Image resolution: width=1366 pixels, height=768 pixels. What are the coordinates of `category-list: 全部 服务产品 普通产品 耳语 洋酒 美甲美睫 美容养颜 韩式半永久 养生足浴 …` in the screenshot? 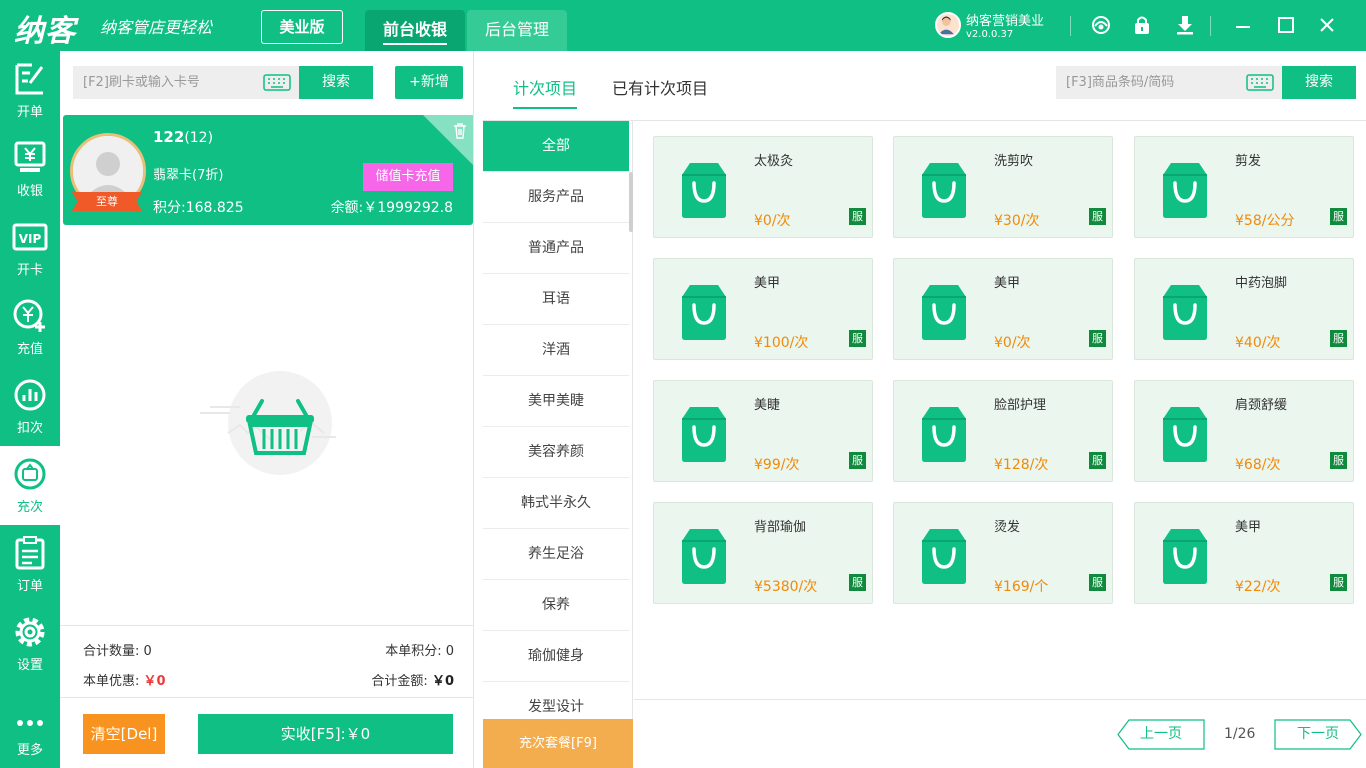 It's located at (558, 444).